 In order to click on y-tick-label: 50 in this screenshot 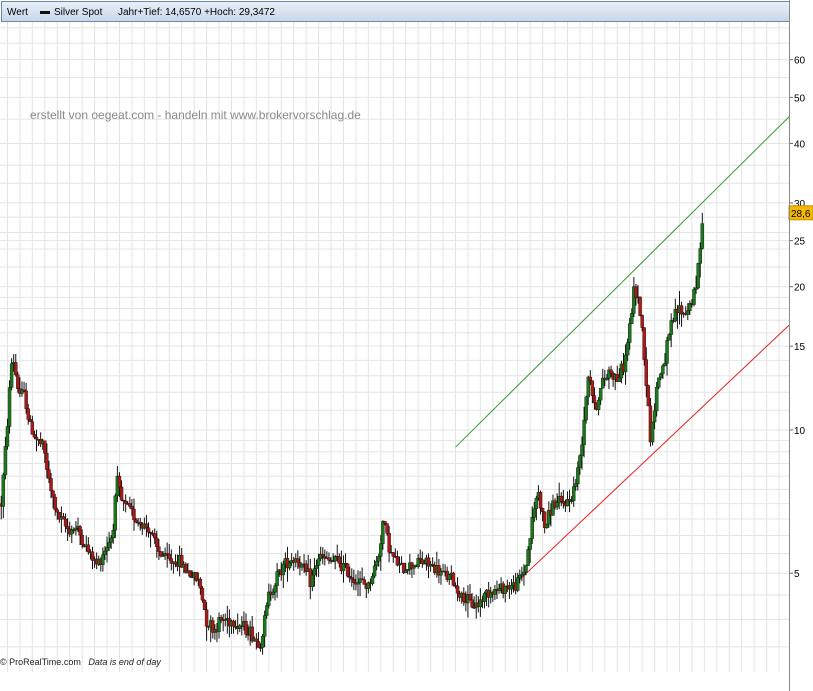, I will do `click(800, 98)`.